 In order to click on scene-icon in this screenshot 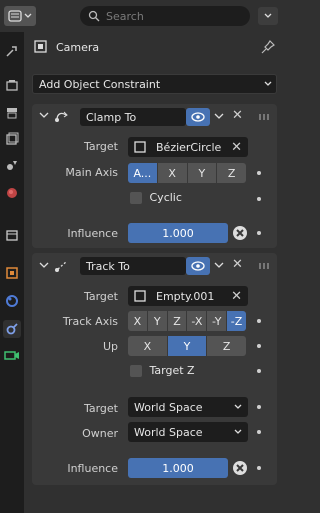, I will do `click(12, 165)`.